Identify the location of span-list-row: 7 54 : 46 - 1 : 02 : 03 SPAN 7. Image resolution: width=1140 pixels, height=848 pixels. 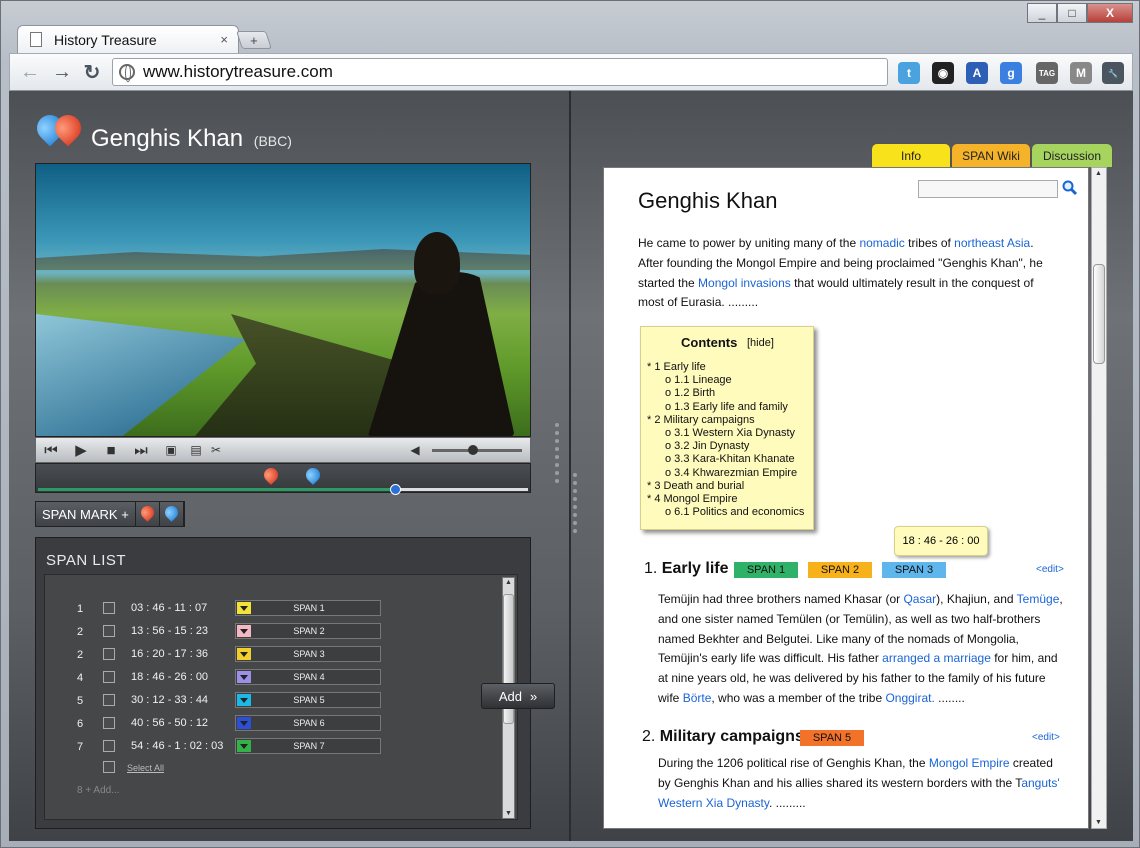
(255, 747).